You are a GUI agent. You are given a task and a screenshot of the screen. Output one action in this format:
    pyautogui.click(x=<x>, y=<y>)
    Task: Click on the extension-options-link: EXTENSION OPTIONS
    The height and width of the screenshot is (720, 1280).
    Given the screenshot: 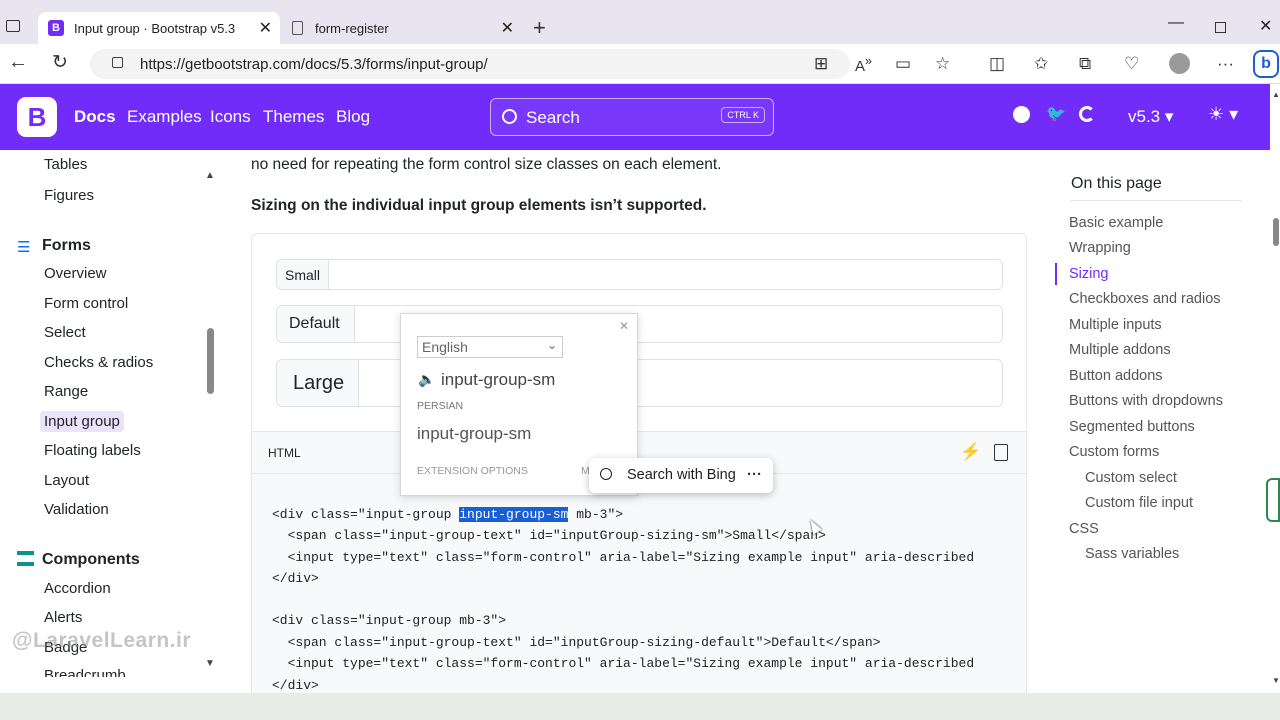 What is the action you would take?
    pyautogui.click(x=472, y=471)
    